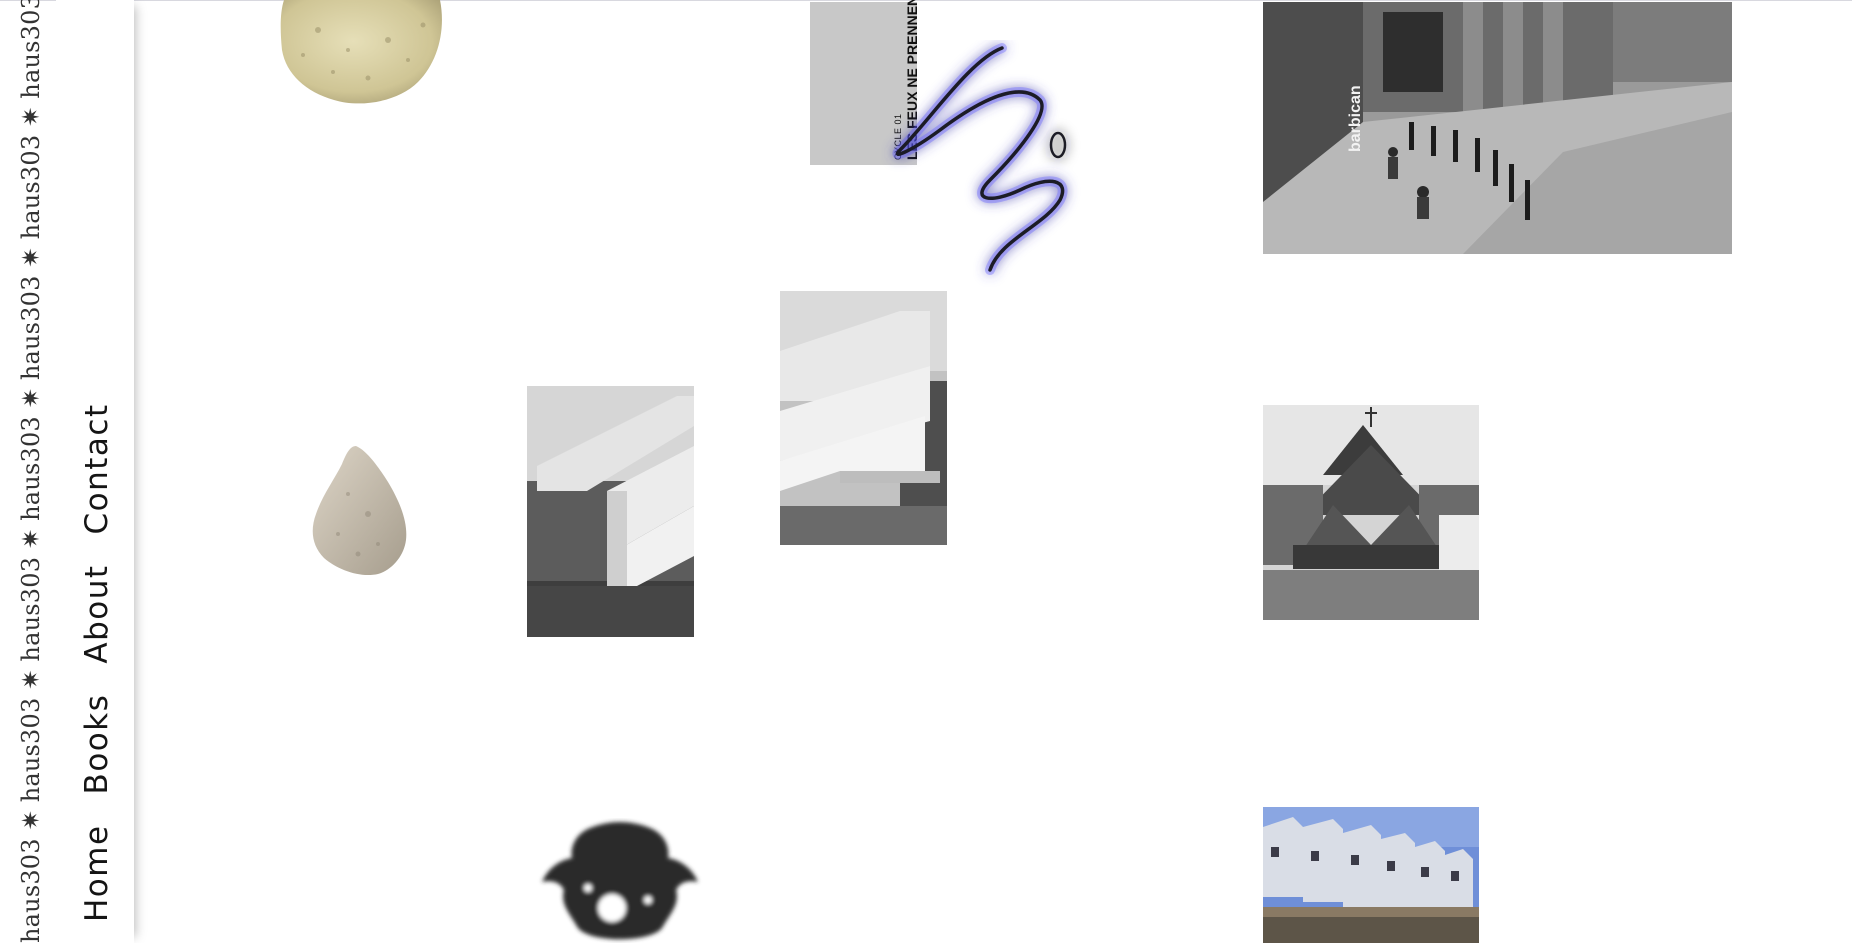 This screenshot has width=1852, height=943. What do you see at coordinates (980, 159) in the screenshot?
I see `squiggle-graphic` at bounding box center [980, 159].